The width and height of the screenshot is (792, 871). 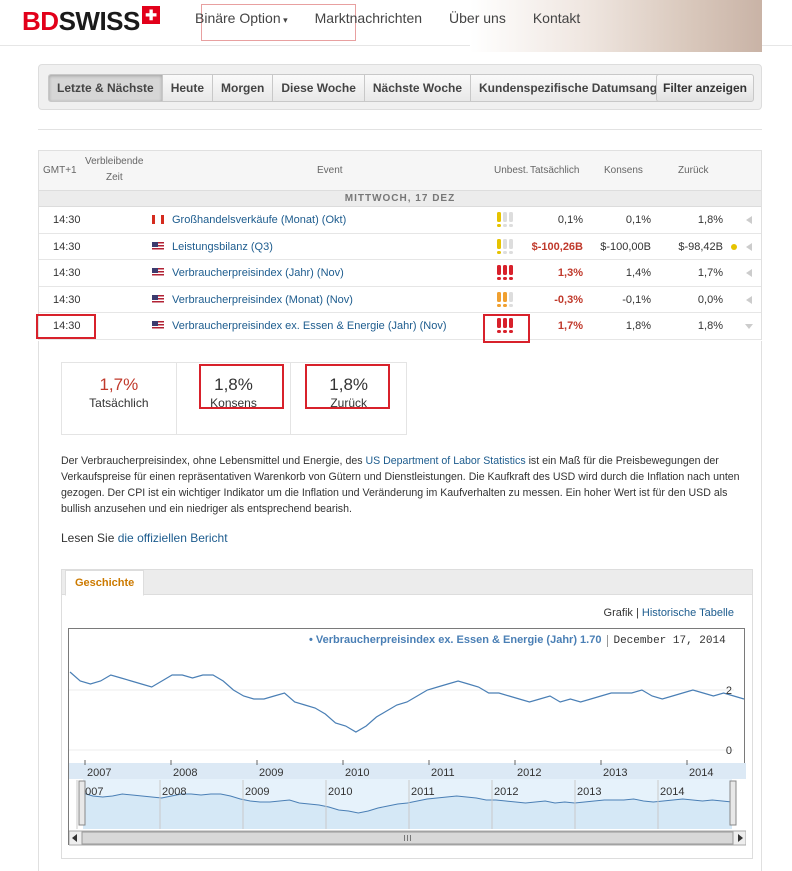 What do you see at coordinates (638, 273) in the screenshot?
I see `consensus-cell: 1,4%` at bounding box center [638, 273].